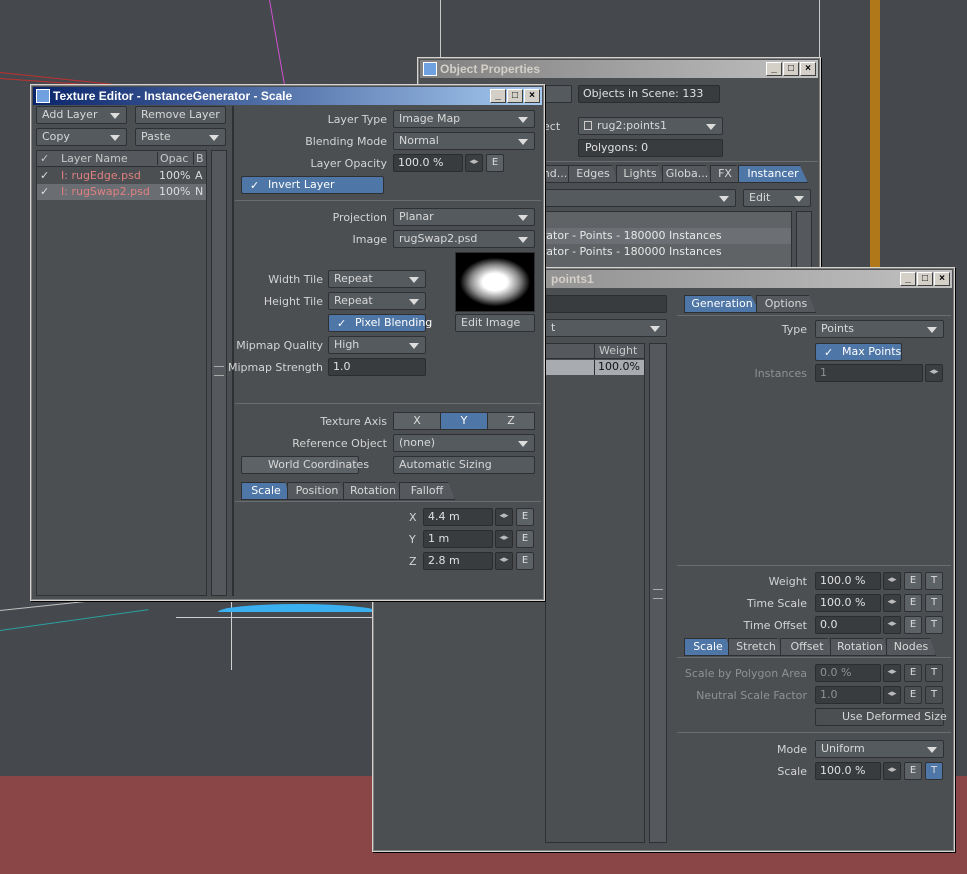 Image resolution: width=967 pixels, height=874 pixels. What do you see at coordinates (756, 647) in the screenshot?
I see `tab-stretch: Stretch` at bounding box center [756, 647].